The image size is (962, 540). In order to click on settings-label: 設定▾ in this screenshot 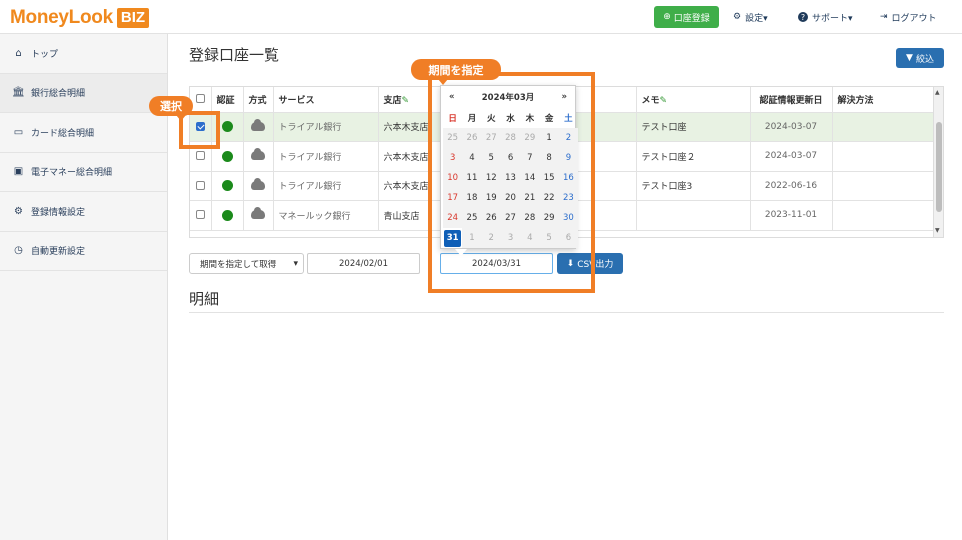, I will do `click(756, 18)`.